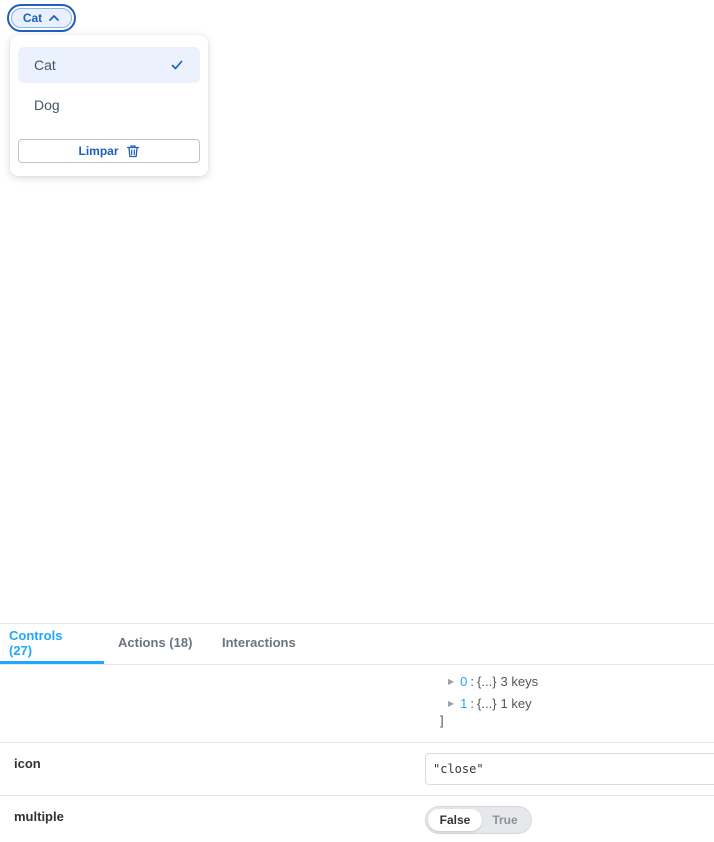 This screenshot has width=714, height=842. Describe the element at coordinates (52, 644) in the screenshot. I see `tab-controls: Controls (27)` at that location.